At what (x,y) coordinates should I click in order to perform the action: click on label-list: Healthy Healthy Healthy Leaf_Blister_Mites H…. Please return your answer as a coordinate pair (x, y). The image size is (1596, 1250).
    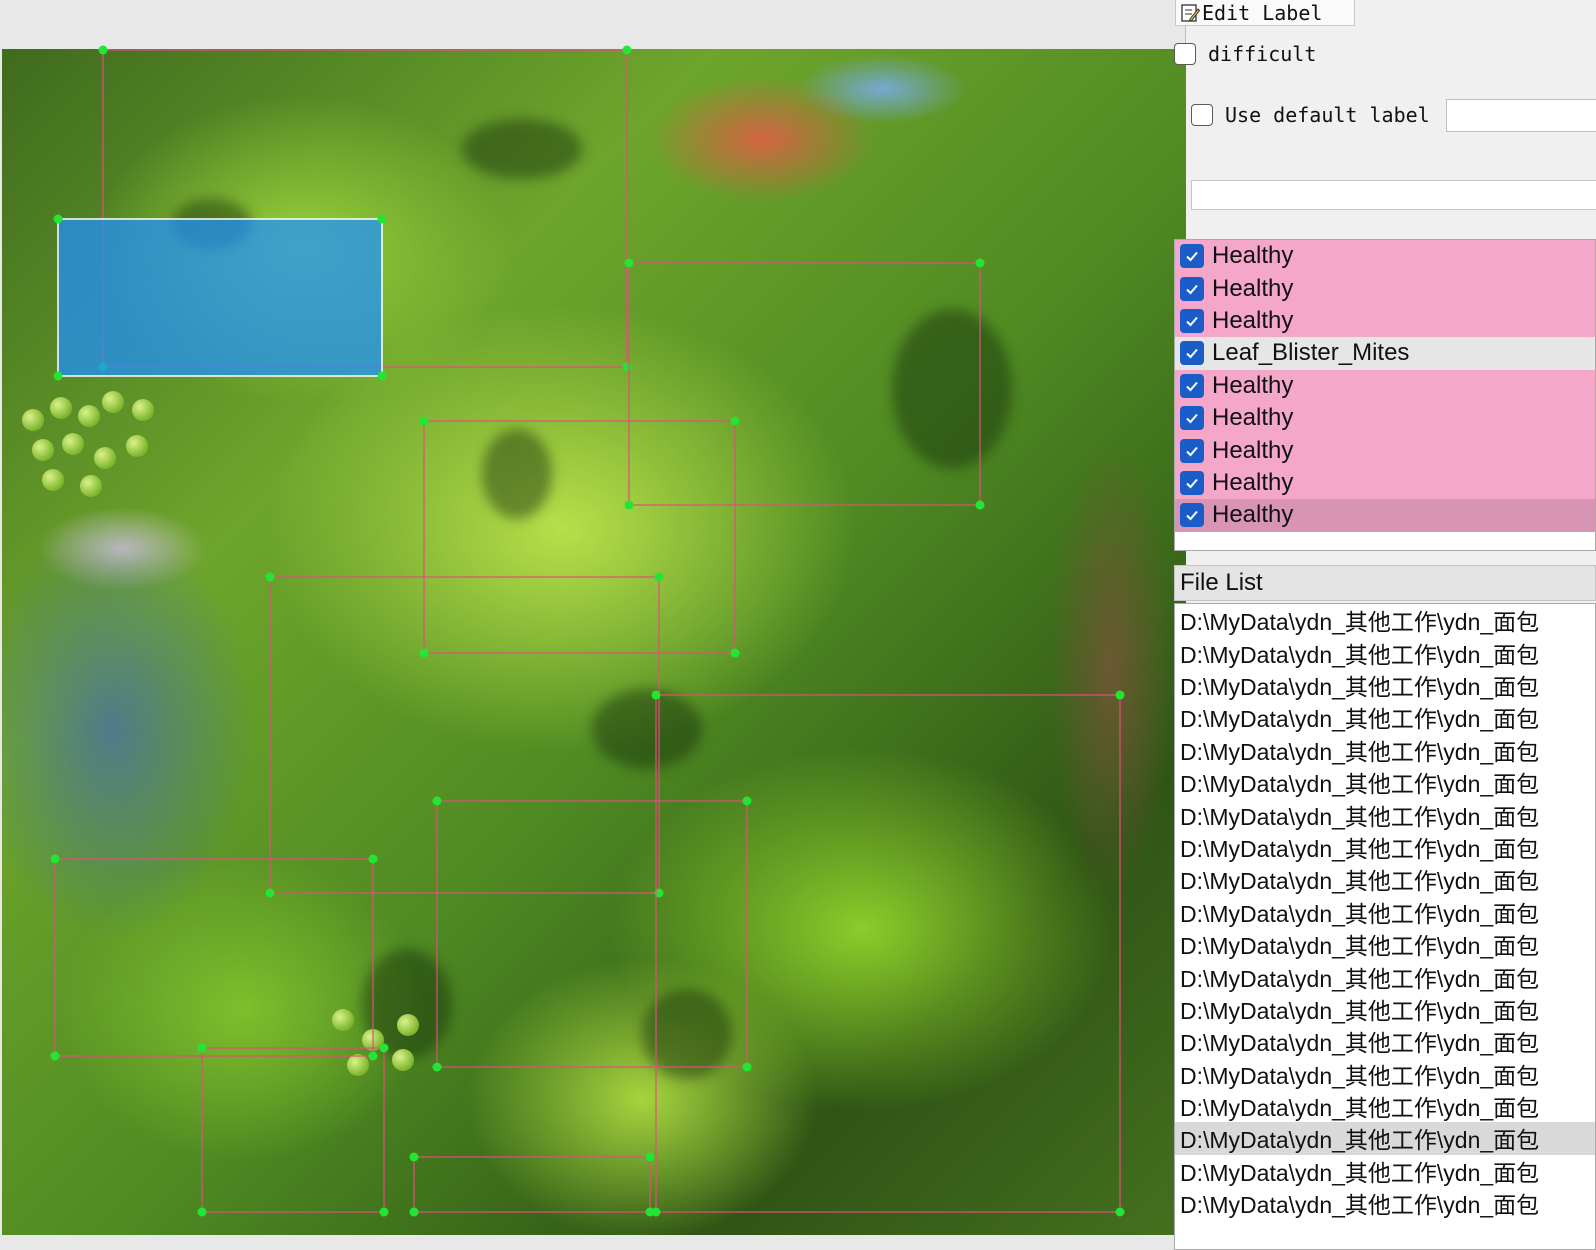
    Looking at the image, I should click on (1385, 395).